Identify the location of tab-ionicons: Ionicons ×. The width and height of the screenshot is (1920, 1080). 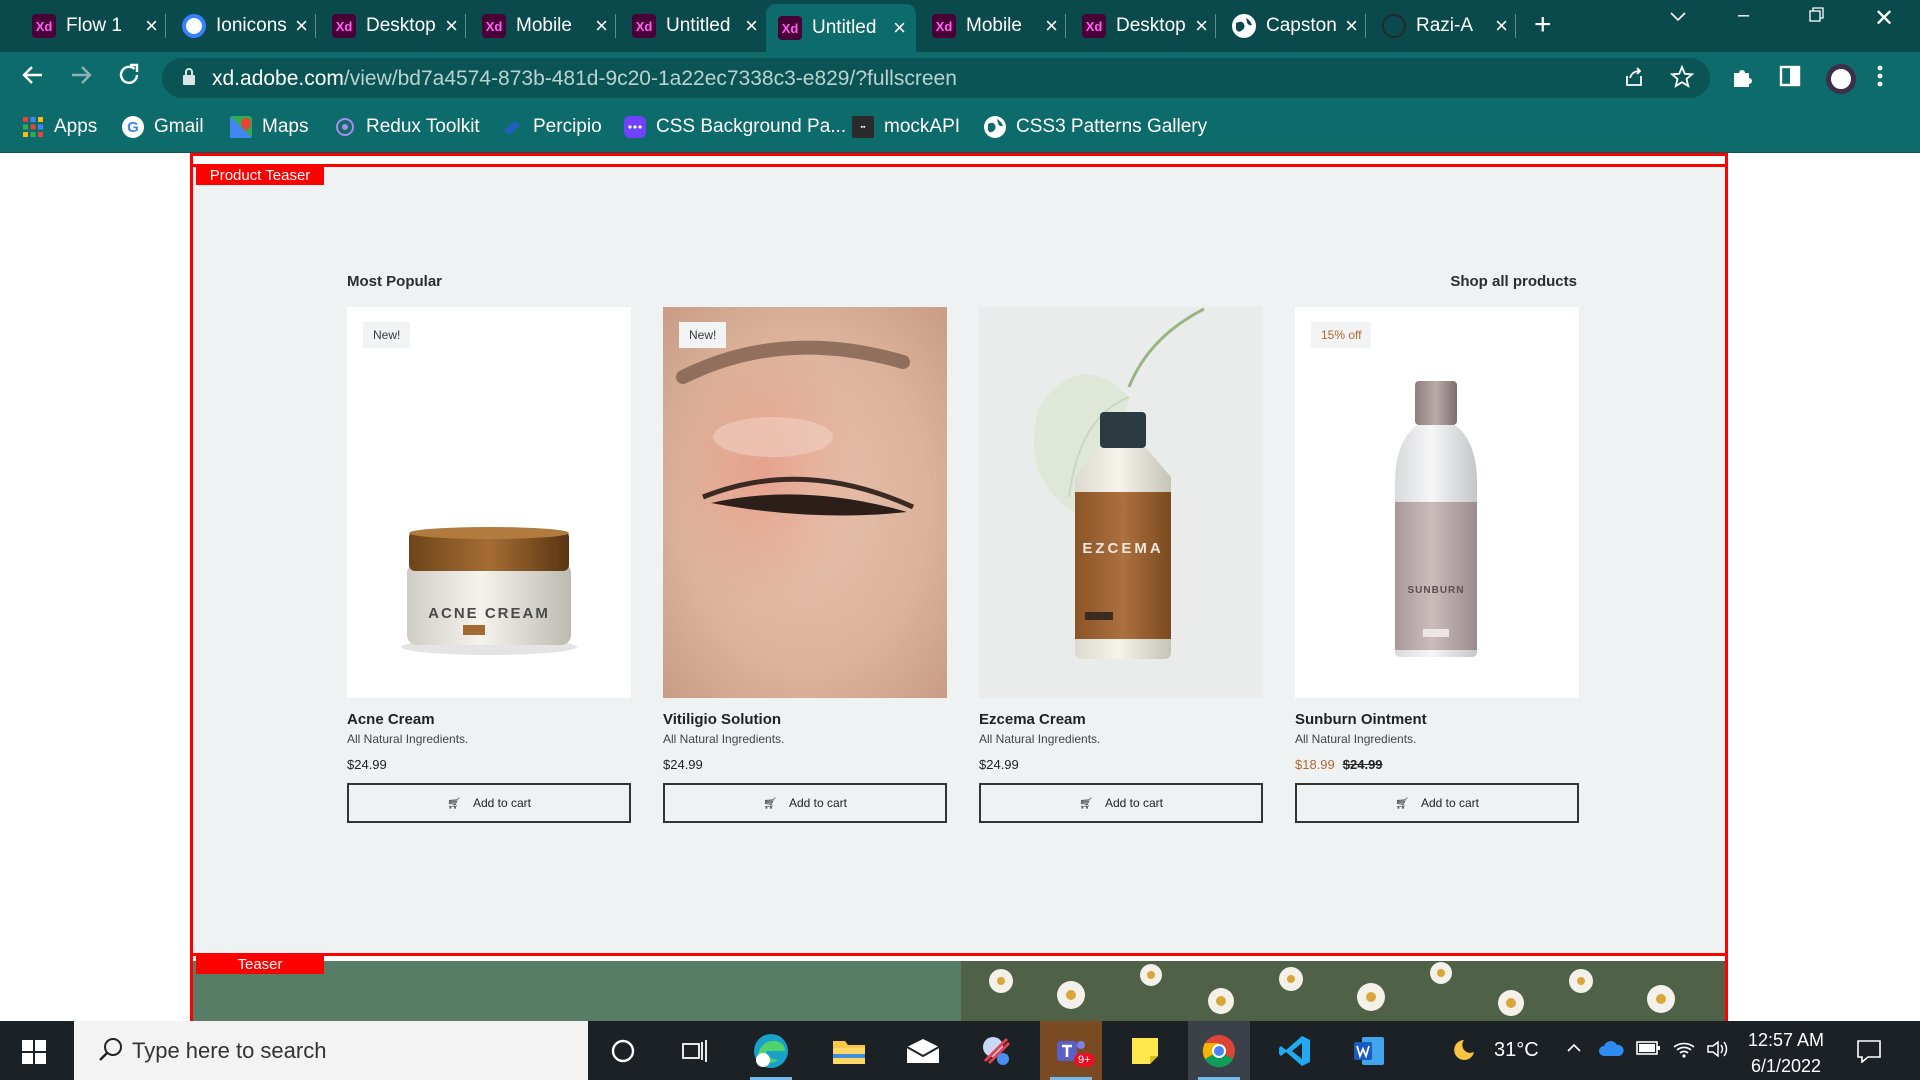
(244, 26).